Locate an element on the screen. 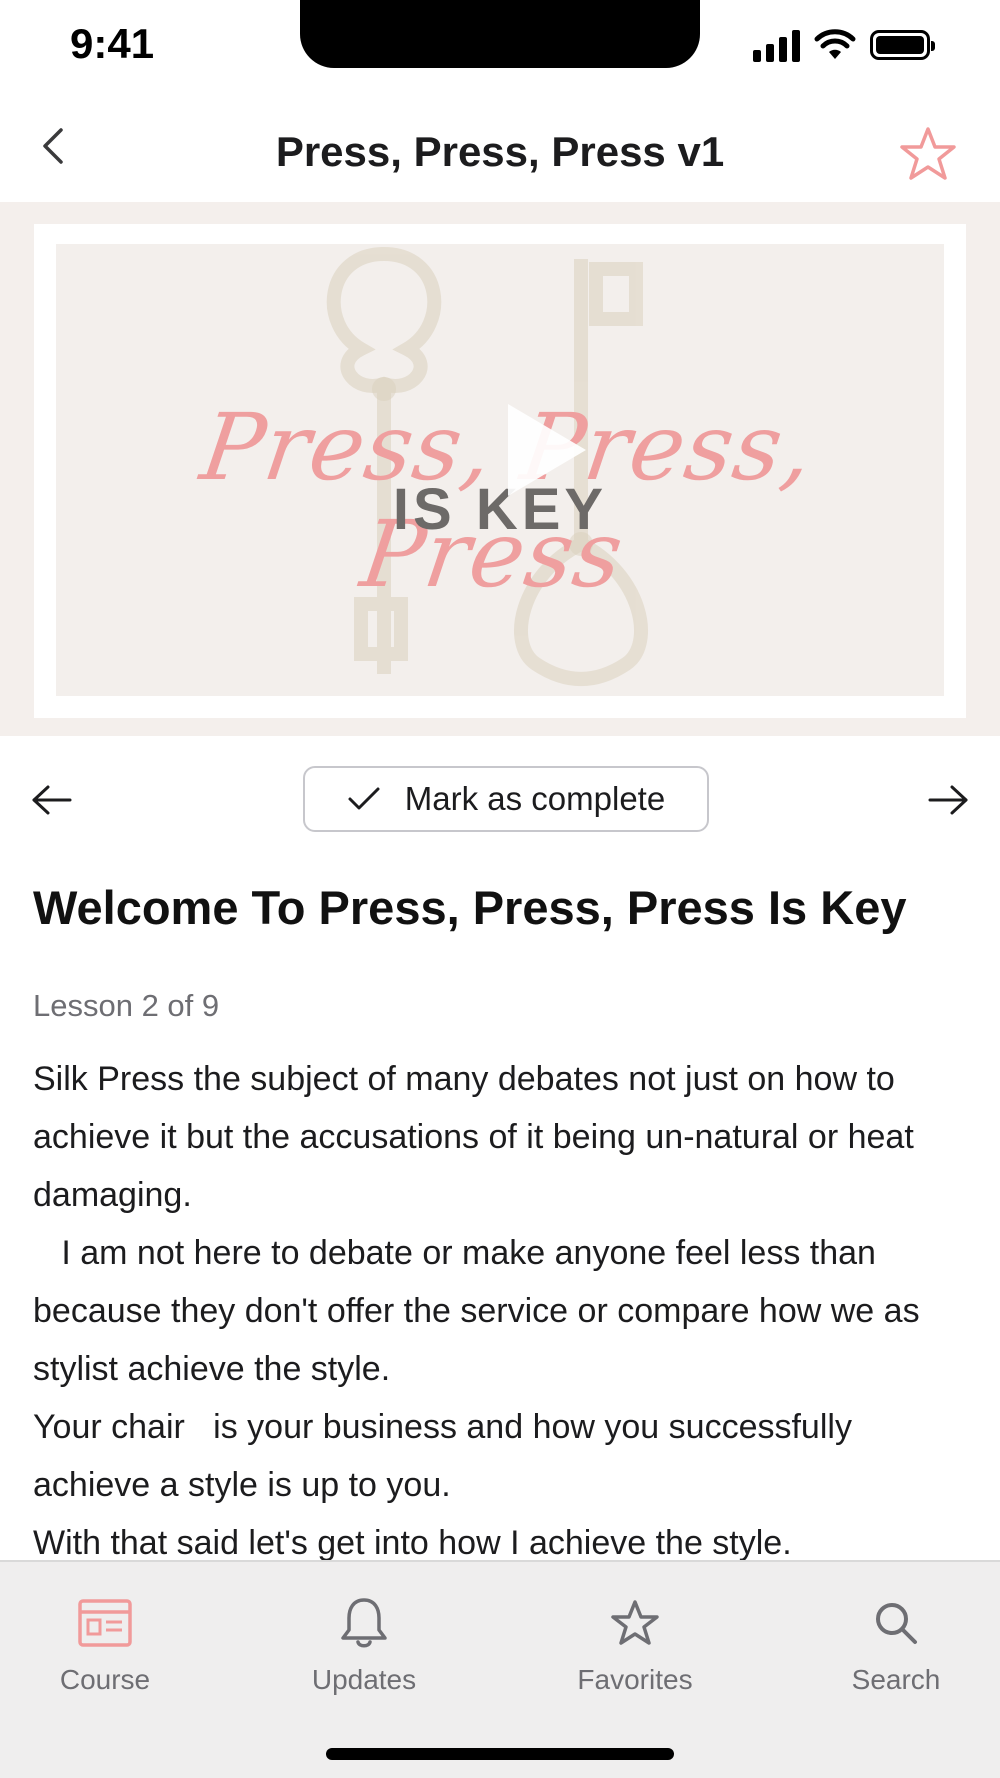 This screenshot has height=1778, width=1000. nav-header: Press, Press, Press v1 is located at coordinates (500, 149).